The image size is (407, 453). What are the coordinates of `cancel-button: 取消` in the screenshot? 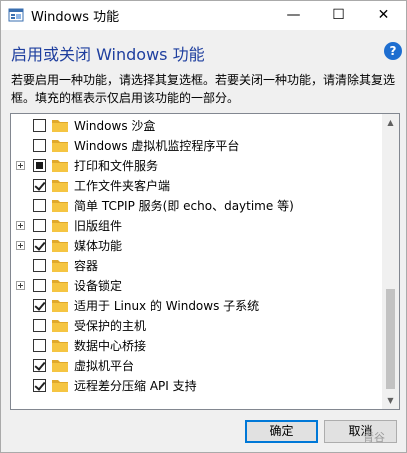 It's located at (360, 431).